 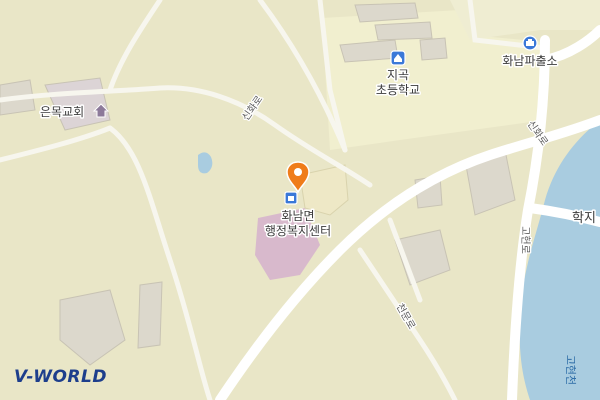 I want to click on road-label-right-cut: 학지, so click(x=584, y=218).